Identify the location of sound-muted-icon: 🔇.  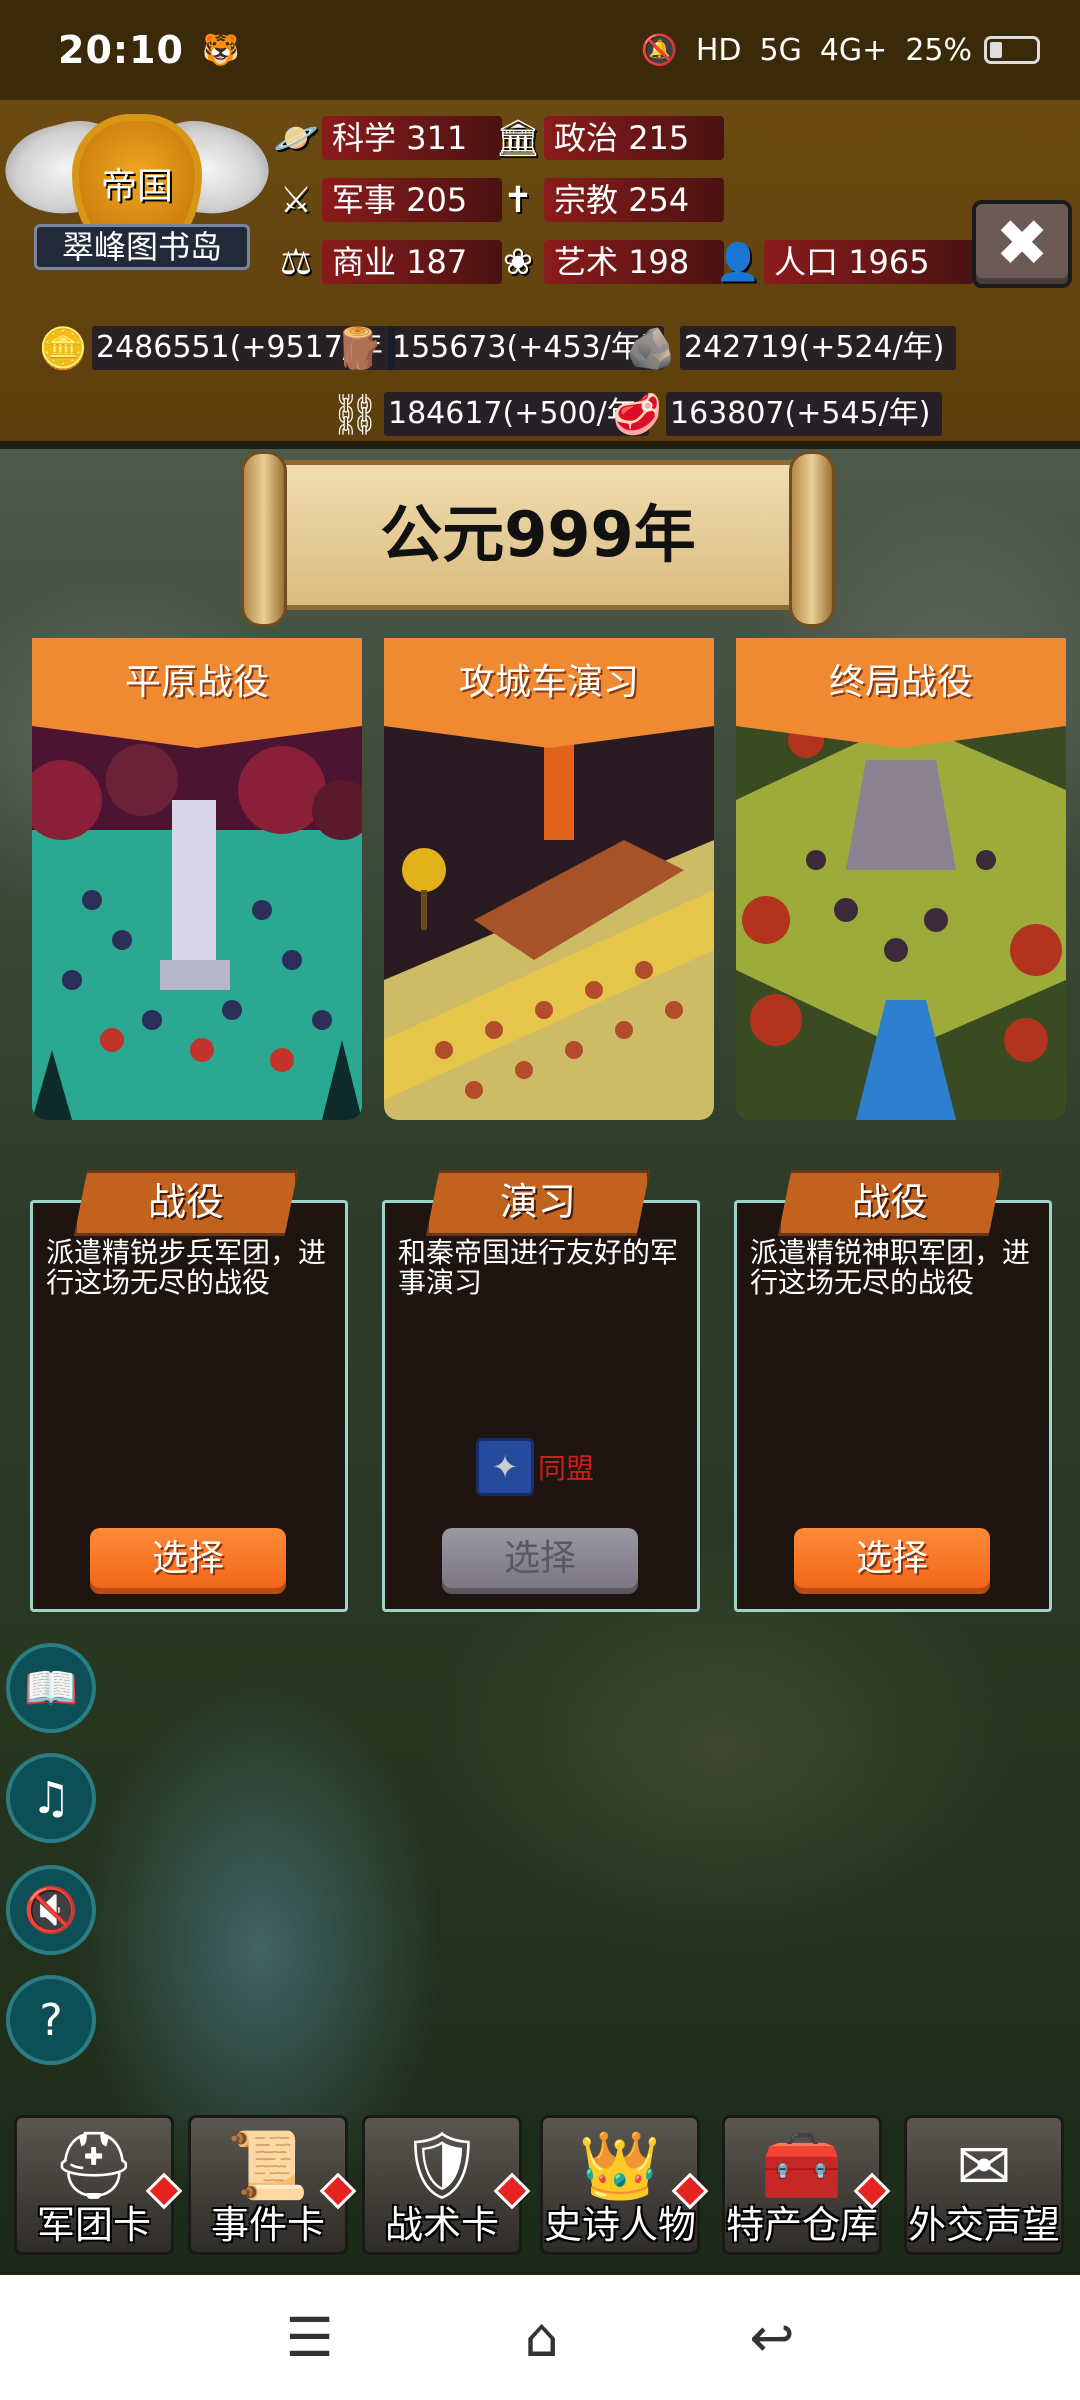
(51, 1910).